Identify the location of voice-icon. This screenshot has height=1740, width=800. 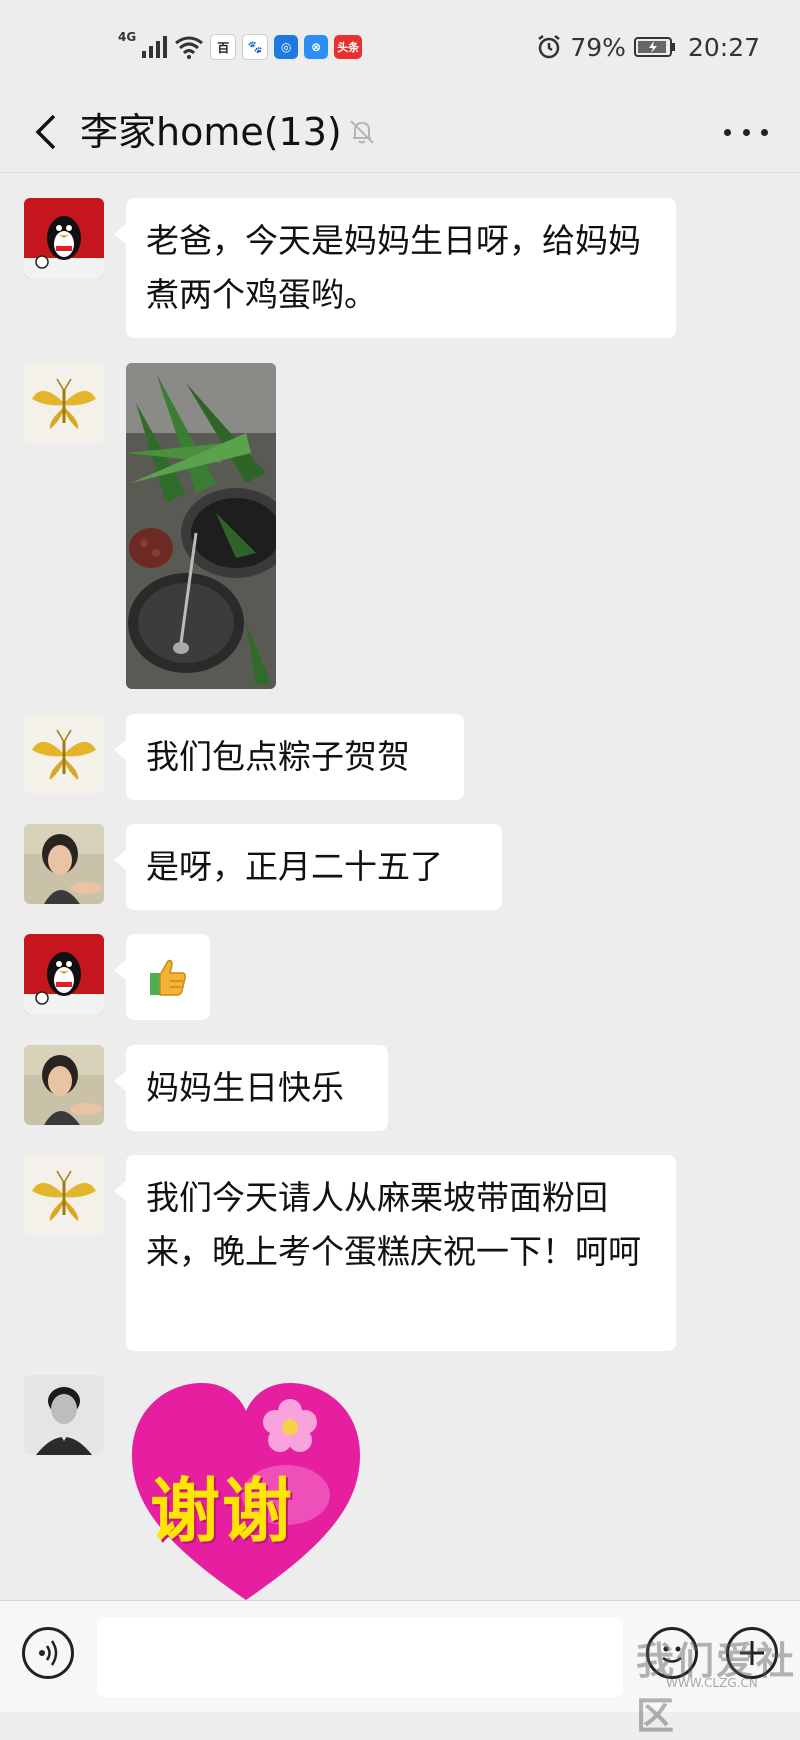
(48, 1653).